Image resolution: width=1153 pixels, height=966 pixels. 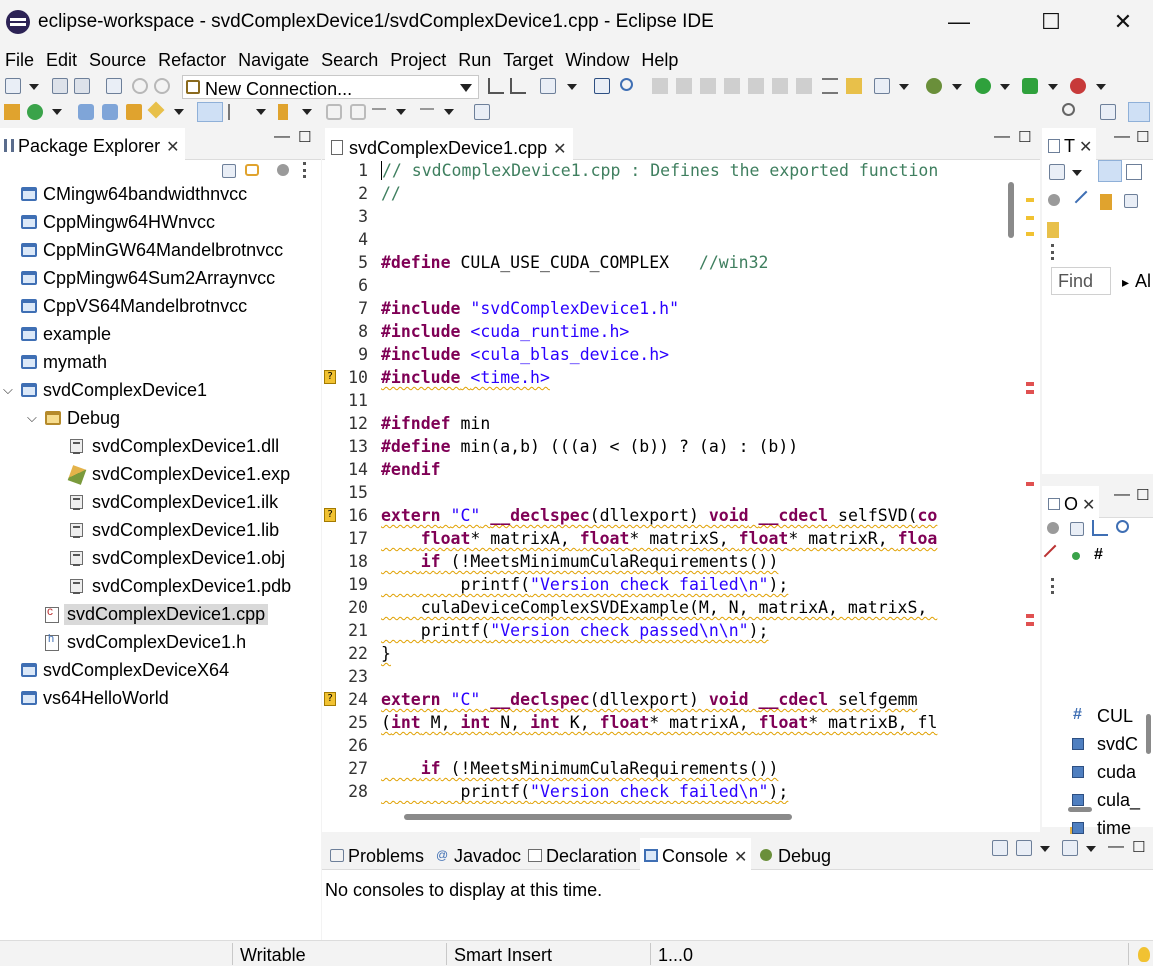 What do you see at coordinates (830, 86) in the screenshot?
I see `list-icon` at bounding box center [830, 86].